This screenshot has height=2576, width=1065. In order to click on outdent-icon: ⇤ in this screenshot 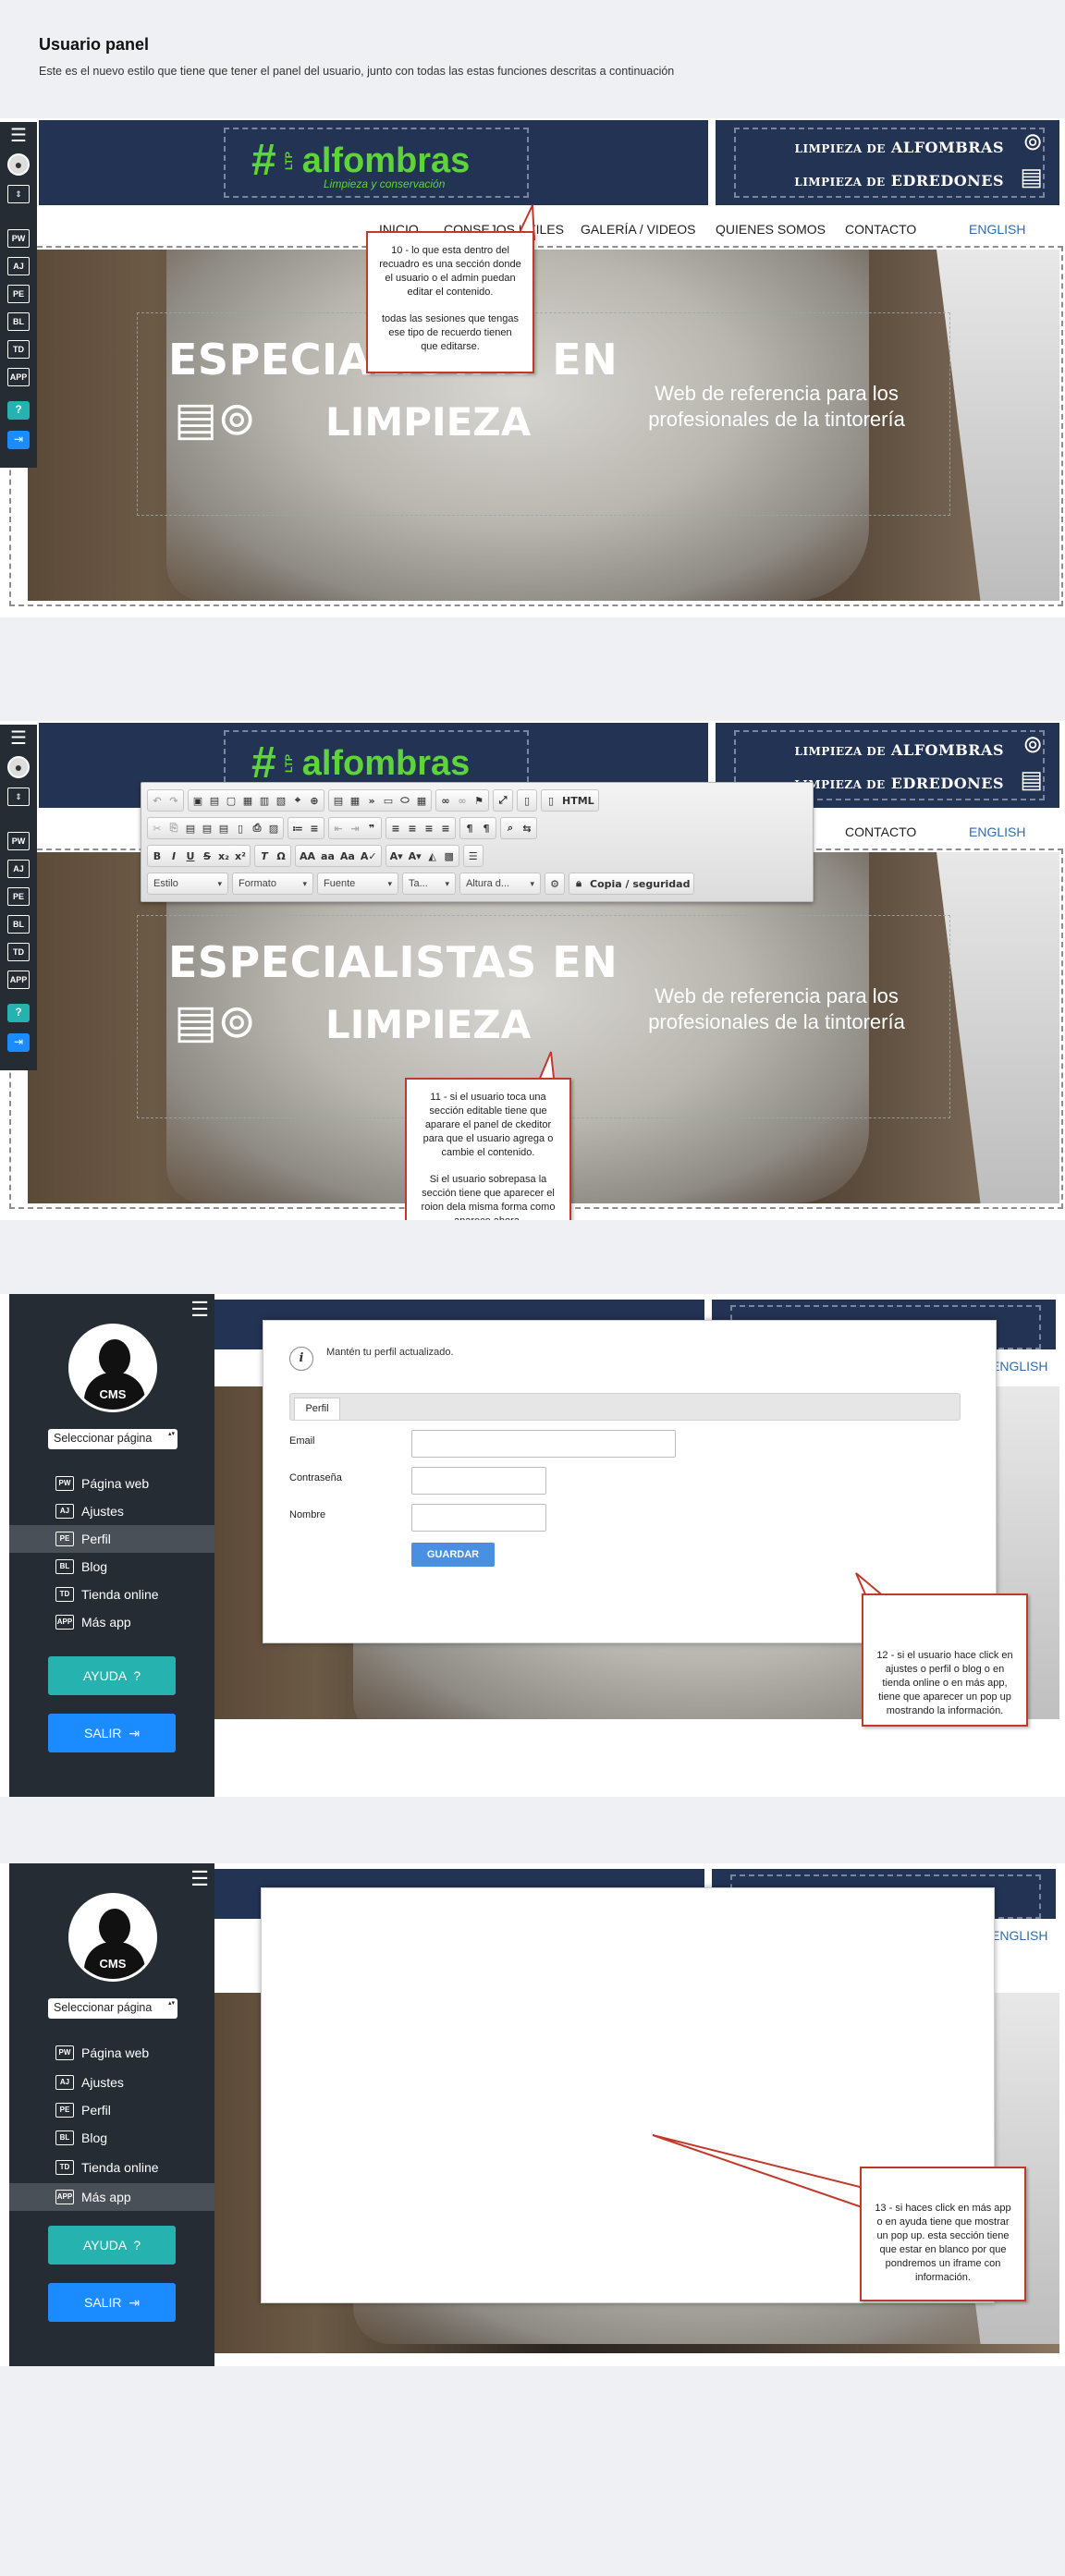, I will do `click(338, 829)`.